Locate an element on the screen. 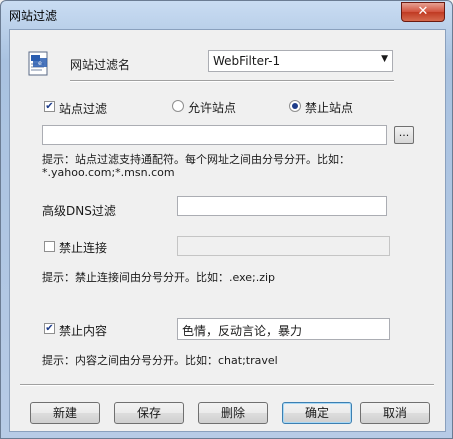 Image resolution: width=453 pixels, height=439 pixels. block-sites-label: 禁止站点 is located at coordinates (329, 108).